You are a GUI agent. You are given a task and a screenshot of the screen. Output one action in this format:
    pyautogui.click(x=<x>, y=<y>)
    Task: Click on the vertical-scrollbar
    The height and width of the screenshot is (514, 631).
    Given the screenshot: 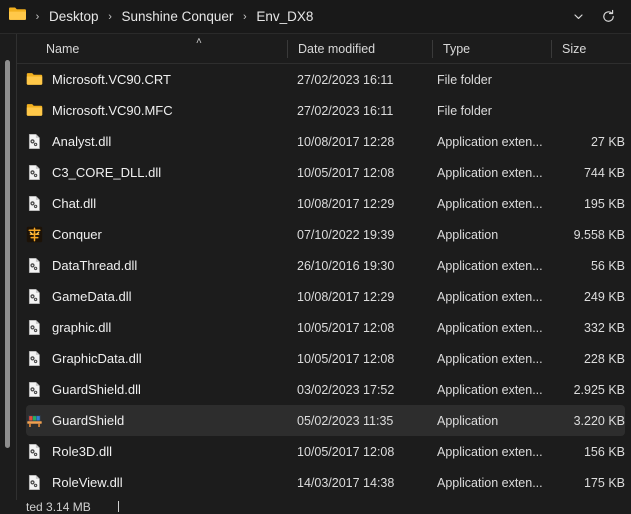 What is the action you would take?
    pyautogui.click(x=8, y=274)
    